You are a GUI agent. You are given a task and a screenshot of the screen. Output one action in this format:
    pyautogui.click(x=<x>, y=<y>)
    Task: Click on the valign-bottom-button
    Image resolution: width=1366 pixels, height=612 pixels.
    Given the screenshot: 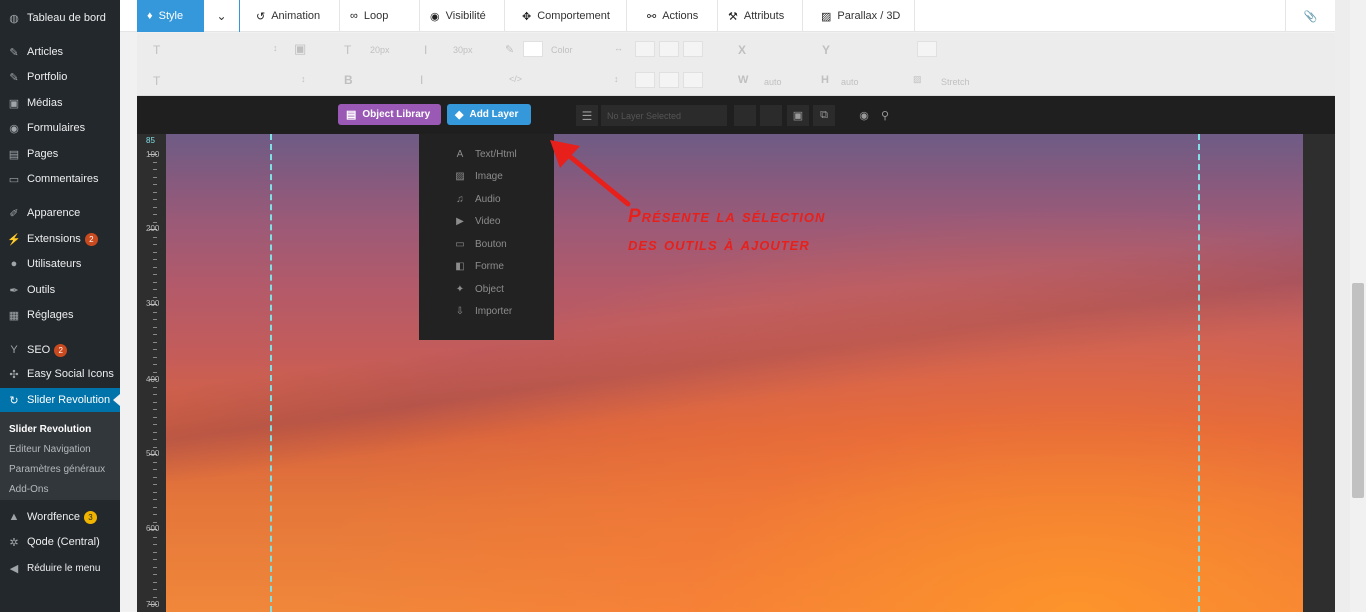 What is the action you would take?
    pyautogui.click(x=693, y=80)
    